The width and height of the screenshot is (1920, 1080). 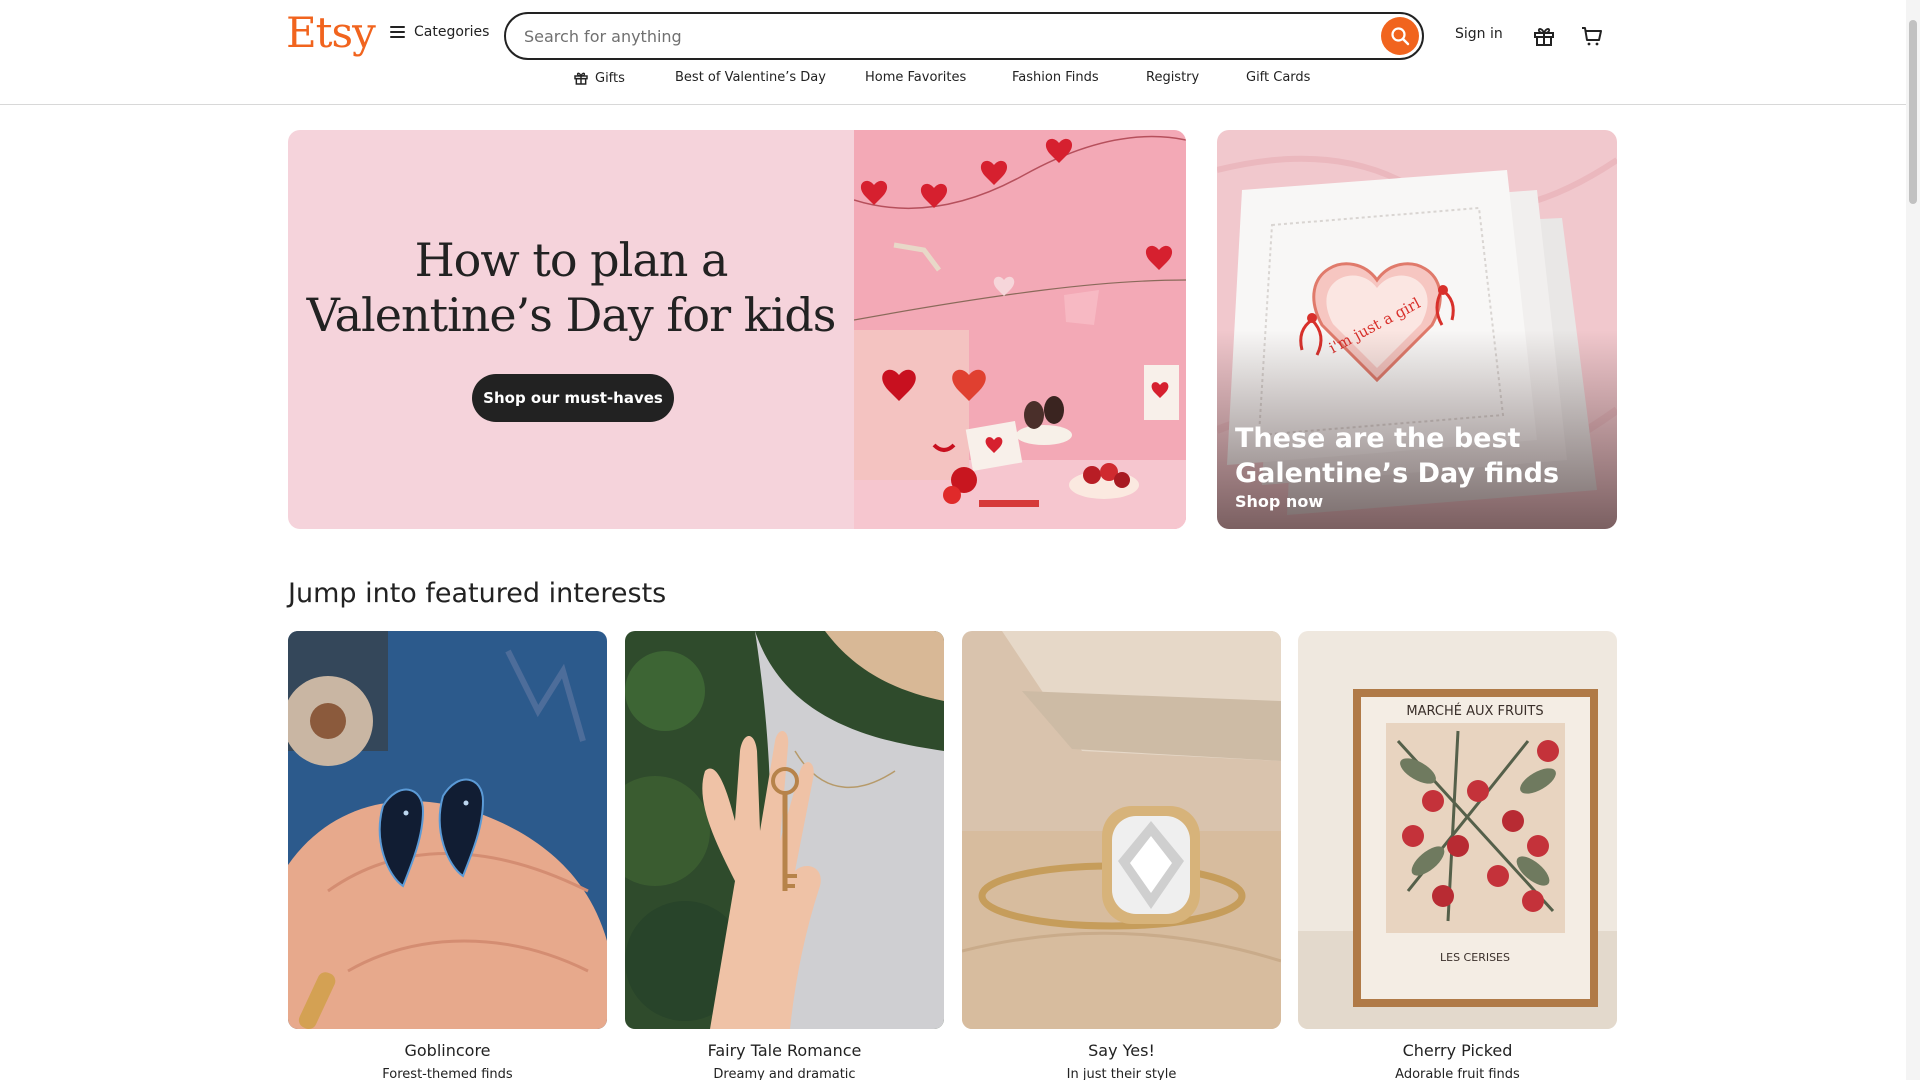 I want to click on poster-title: MARCHÉ AUX FRUITS, so click(x=1474, y=711).